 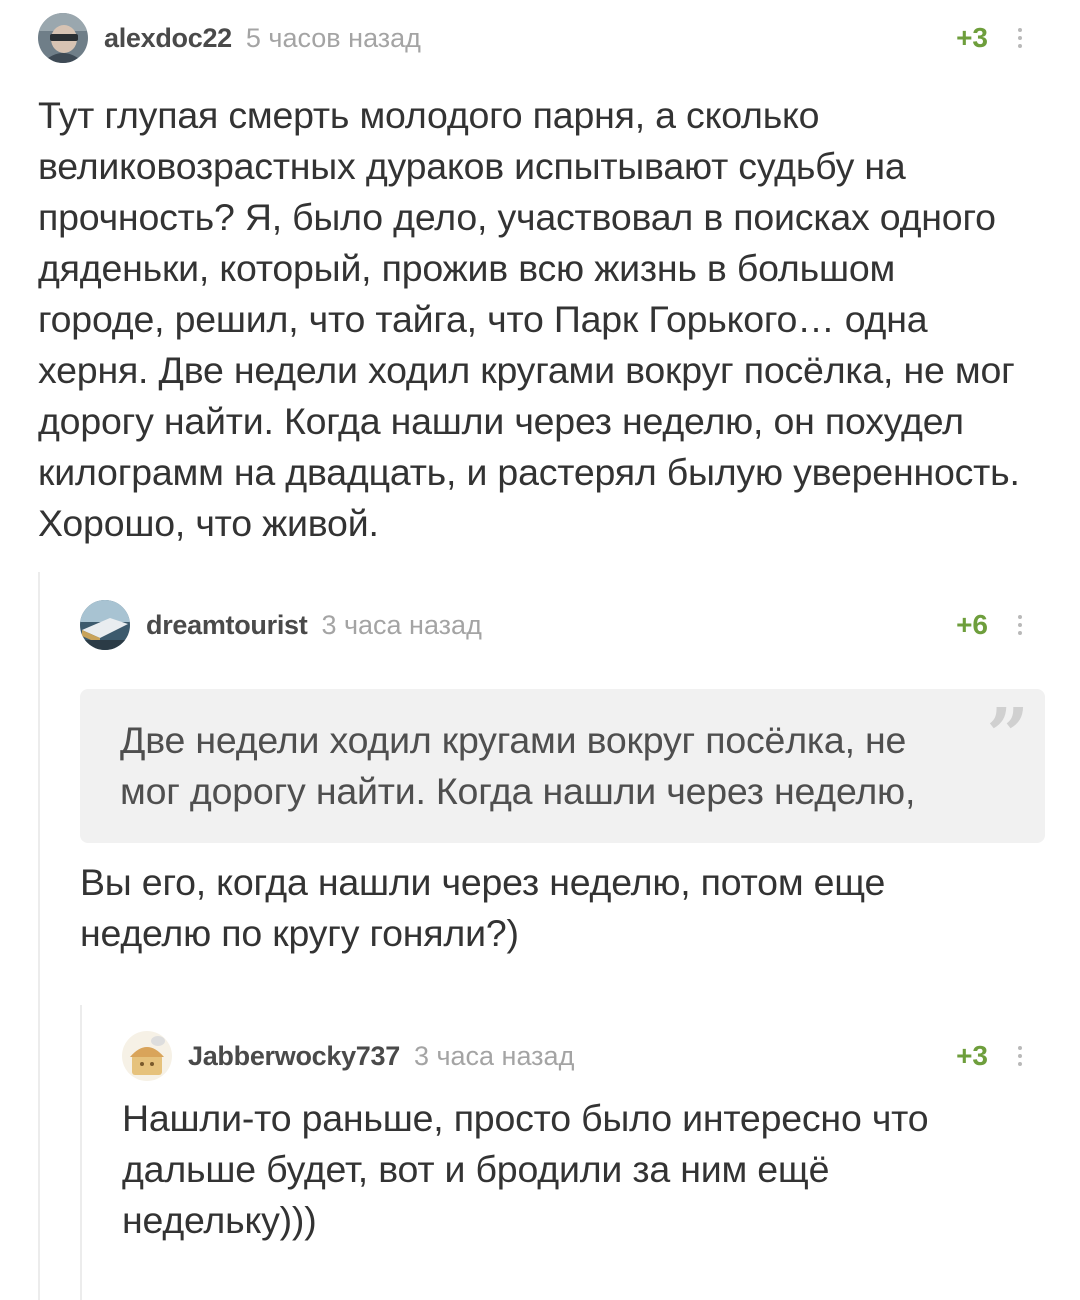 I want to click on rating: +6, so click(x=972, y=624).